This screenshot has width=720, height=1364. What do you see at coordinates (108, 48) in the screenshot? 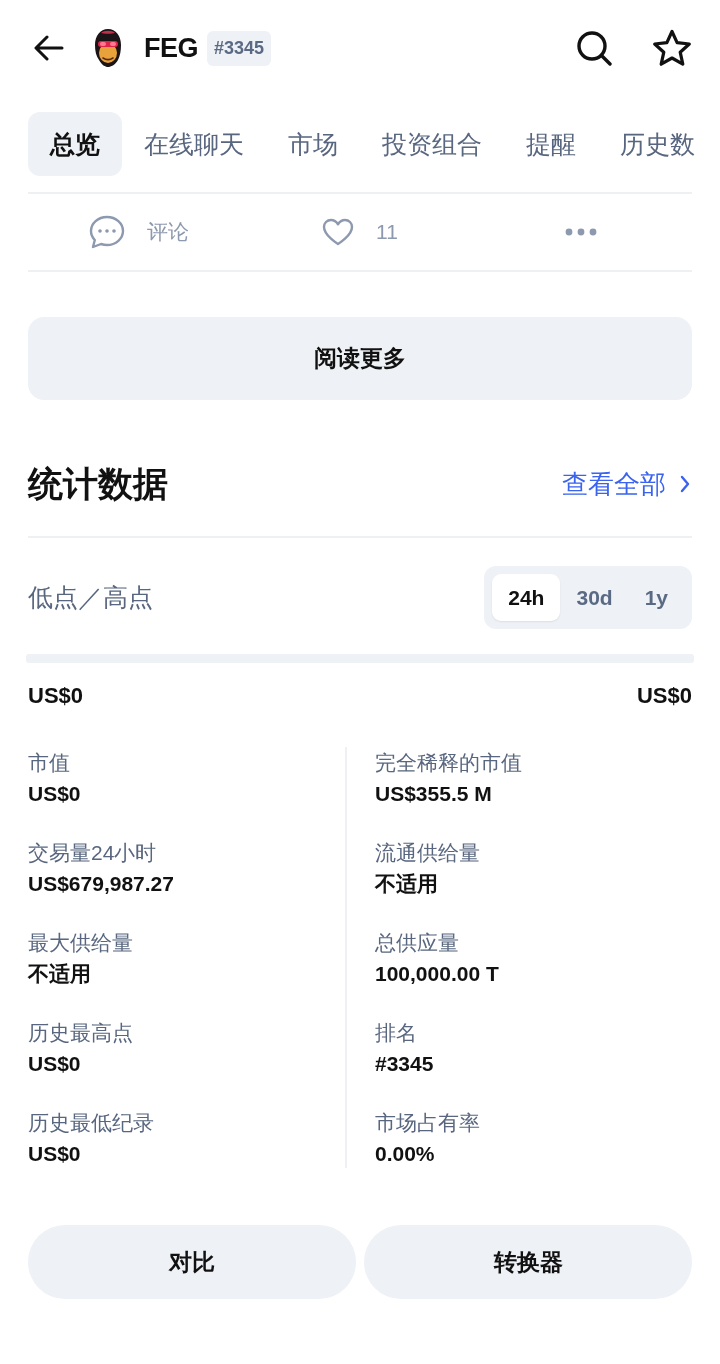
I see `ape-head-icon` at bounding box center [108, 48].